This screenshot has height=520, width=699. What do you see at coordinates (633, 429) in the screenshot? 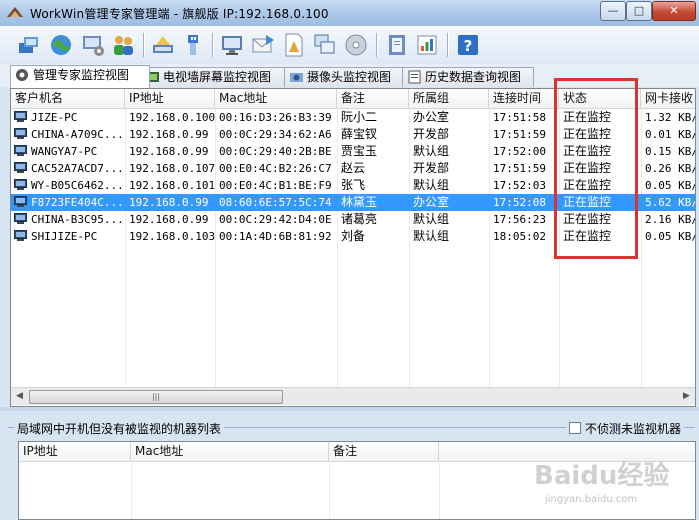
I see `checkbox-label: 不侦测未监视机器` at bounding box center [633, 429].